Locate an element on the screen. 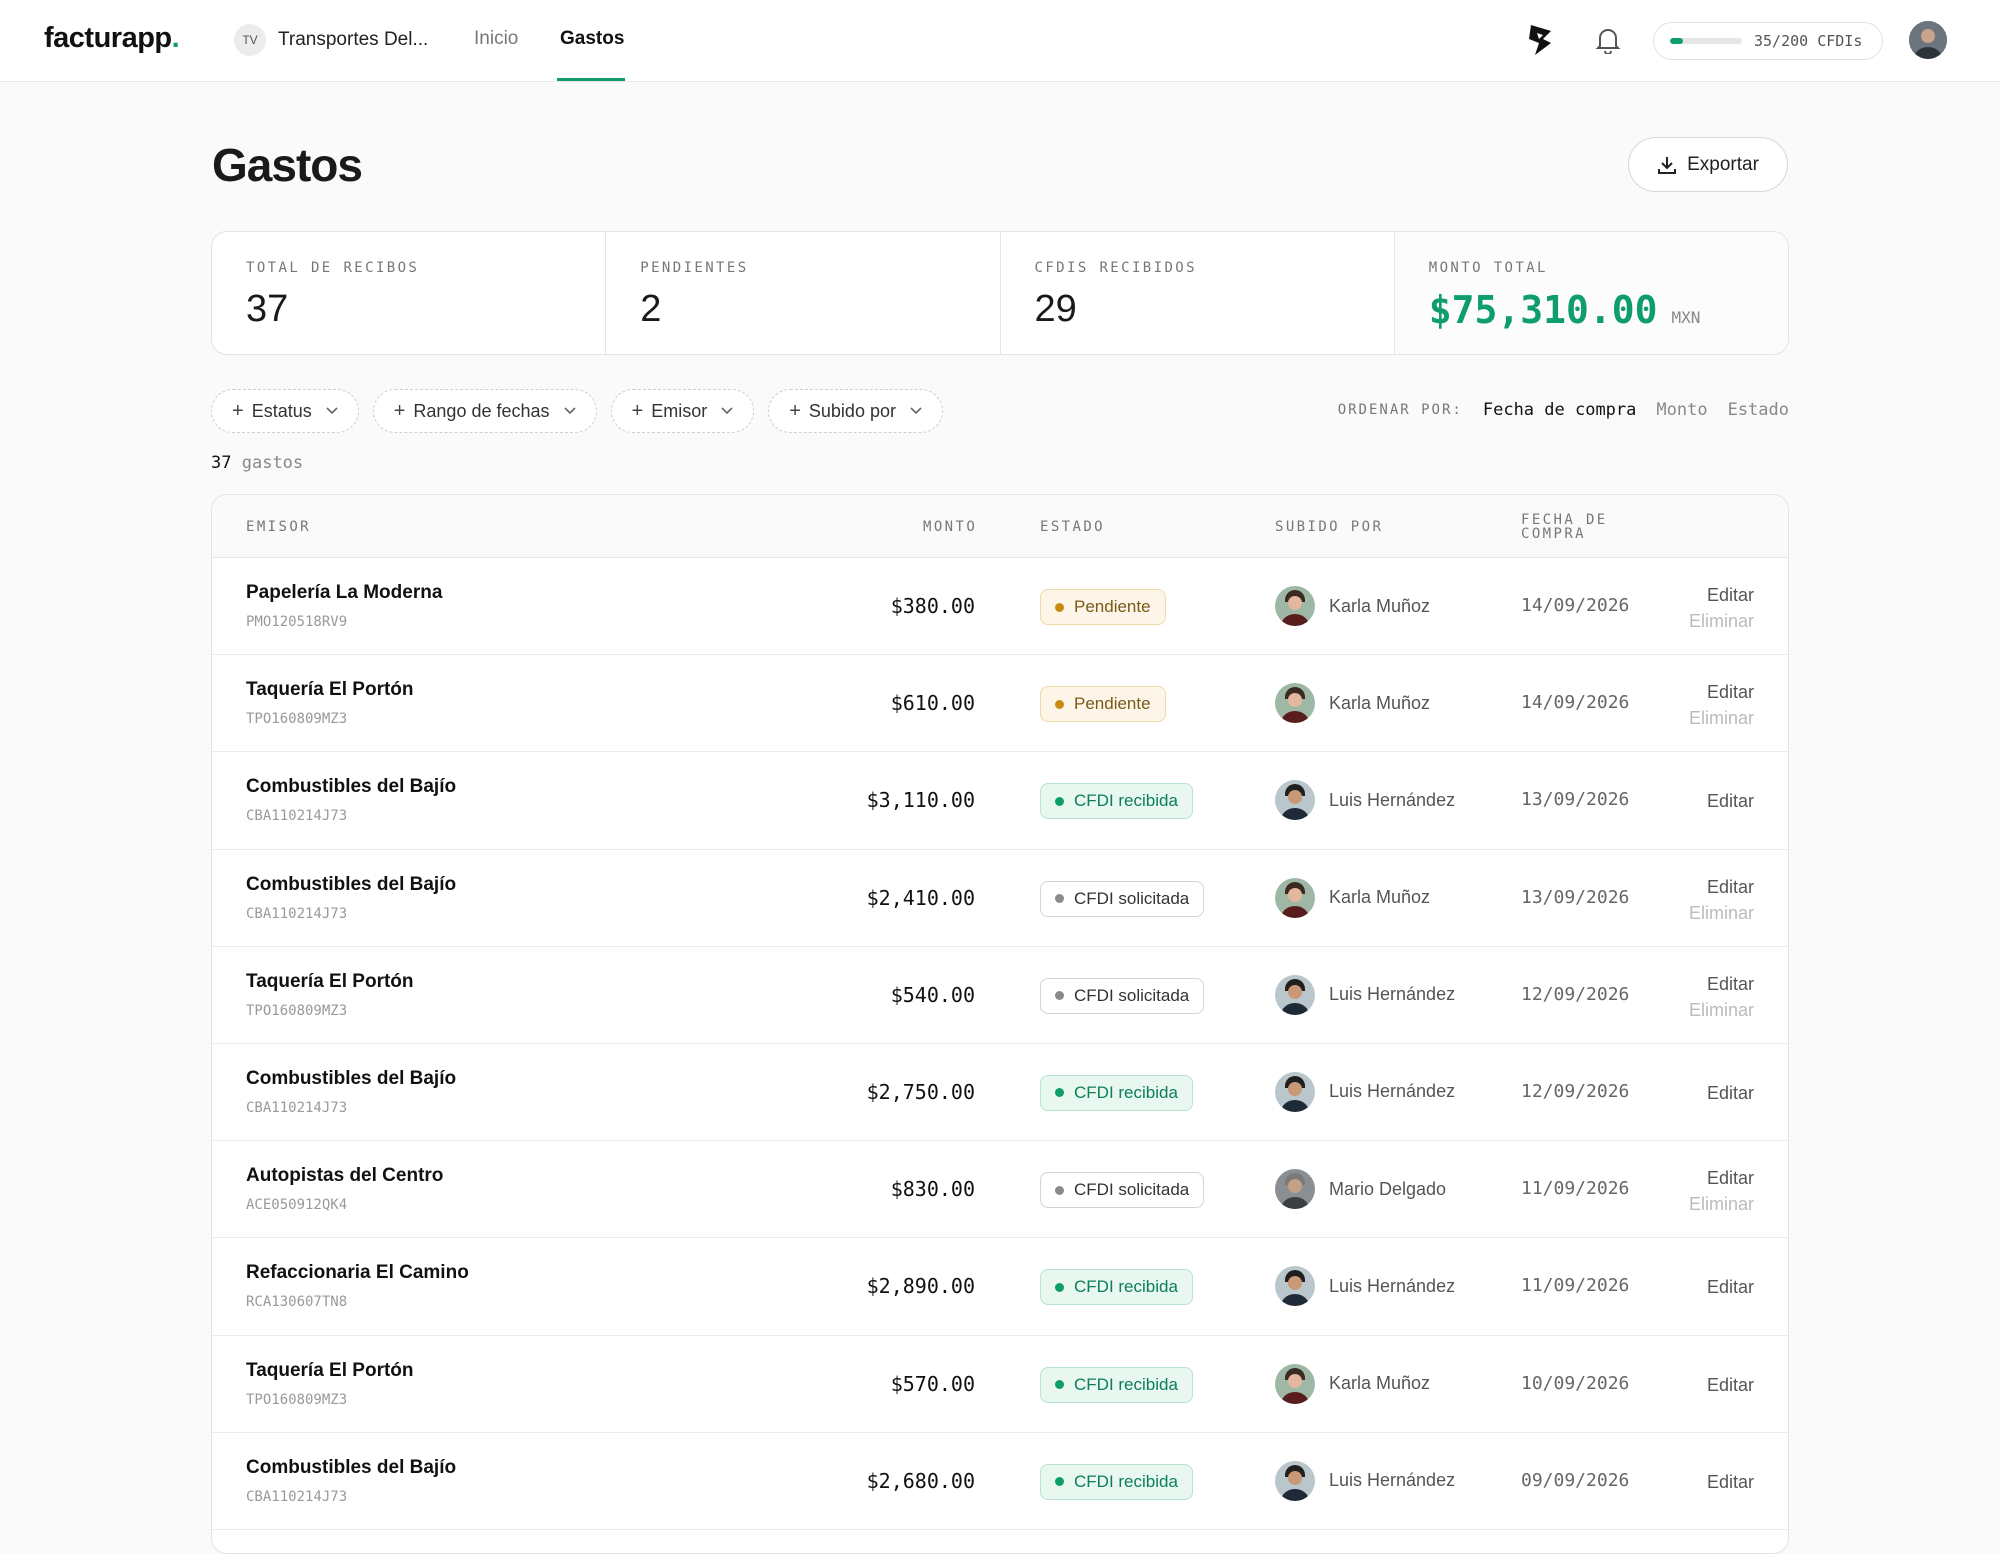  nav-inicio: Inicio is located at coordinates (496, 39).